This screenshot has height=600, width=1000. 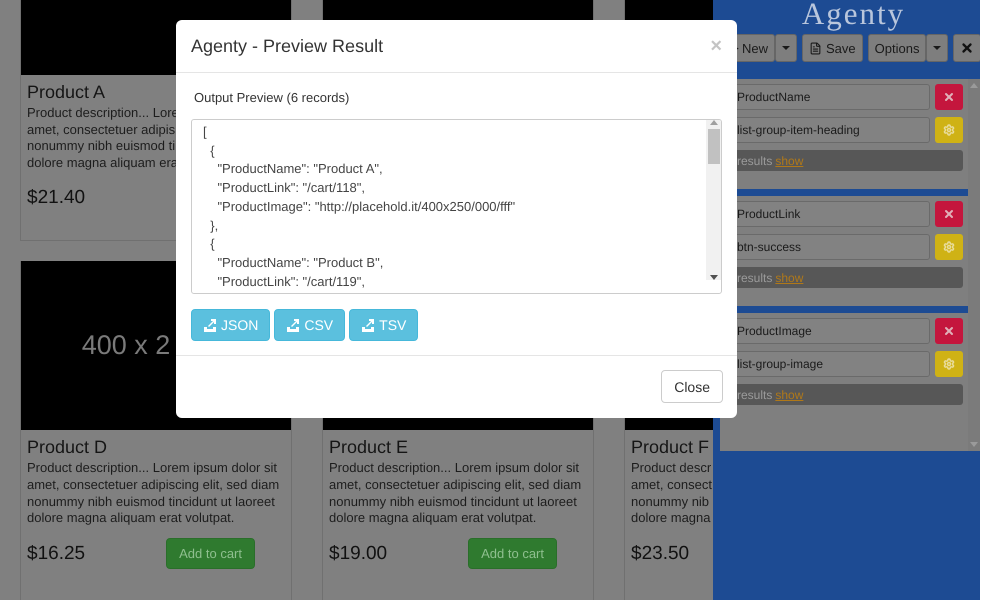 What do you see at coordinates (671, 493) in the screenshot?
I see `product-description: Product descr amet, consect nonummy nib dolore magna` at bounding box center [671, 493].